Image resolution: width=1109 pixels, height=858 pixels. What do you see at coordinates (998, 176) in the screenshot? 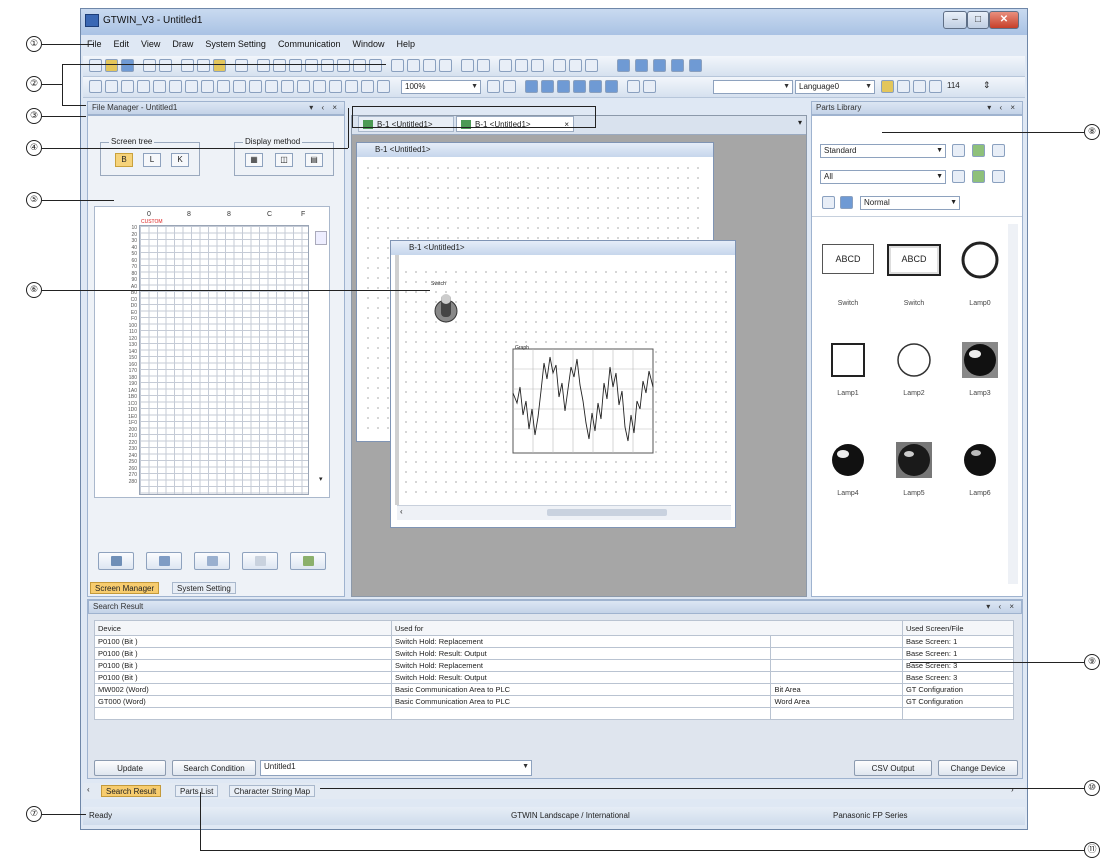
I see `filter-delete-icon` at bounding box center [998, 176].